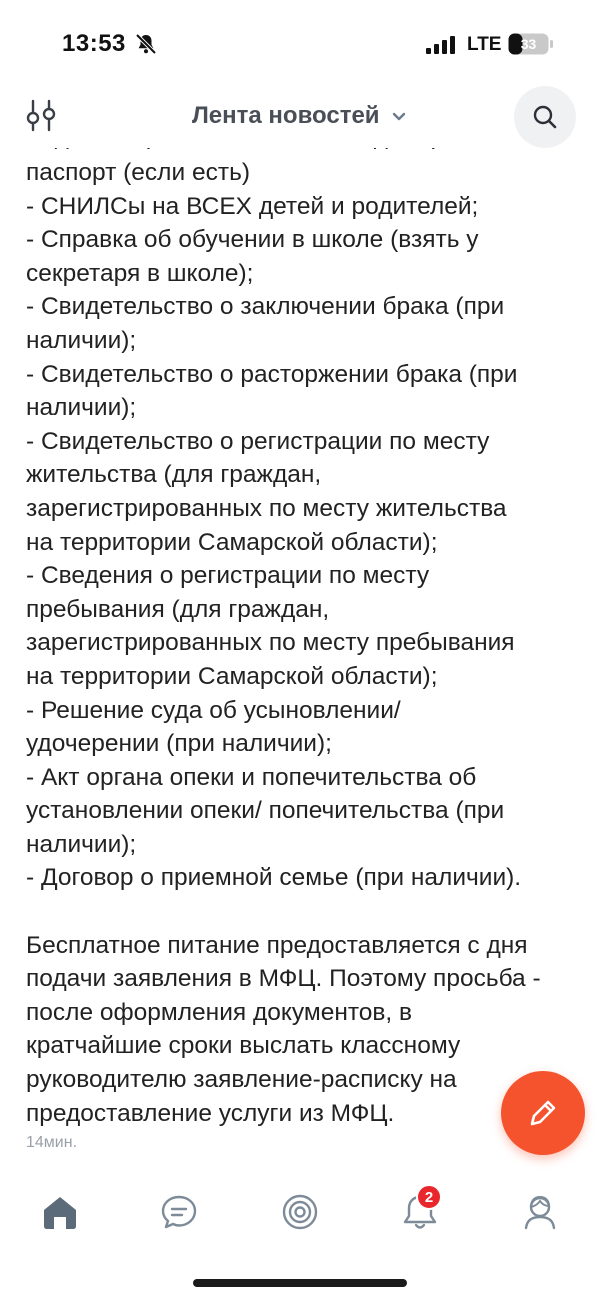 The width and height of the screenshot is (600, 1300). Describe the element at coordinates (210, 1113) in the screenshot. I see `post-line: предоставление услуги из МФЦ.` at that location.